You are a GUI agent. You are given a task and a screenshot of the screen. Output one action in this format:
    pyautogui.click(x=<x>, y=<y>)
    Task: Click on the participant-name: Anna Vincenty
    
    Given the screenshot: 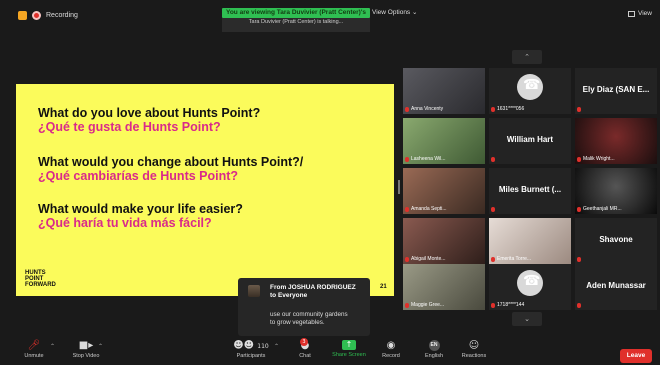 What is the action you would take?
    pyautogui.click(x=424, y=109)
    